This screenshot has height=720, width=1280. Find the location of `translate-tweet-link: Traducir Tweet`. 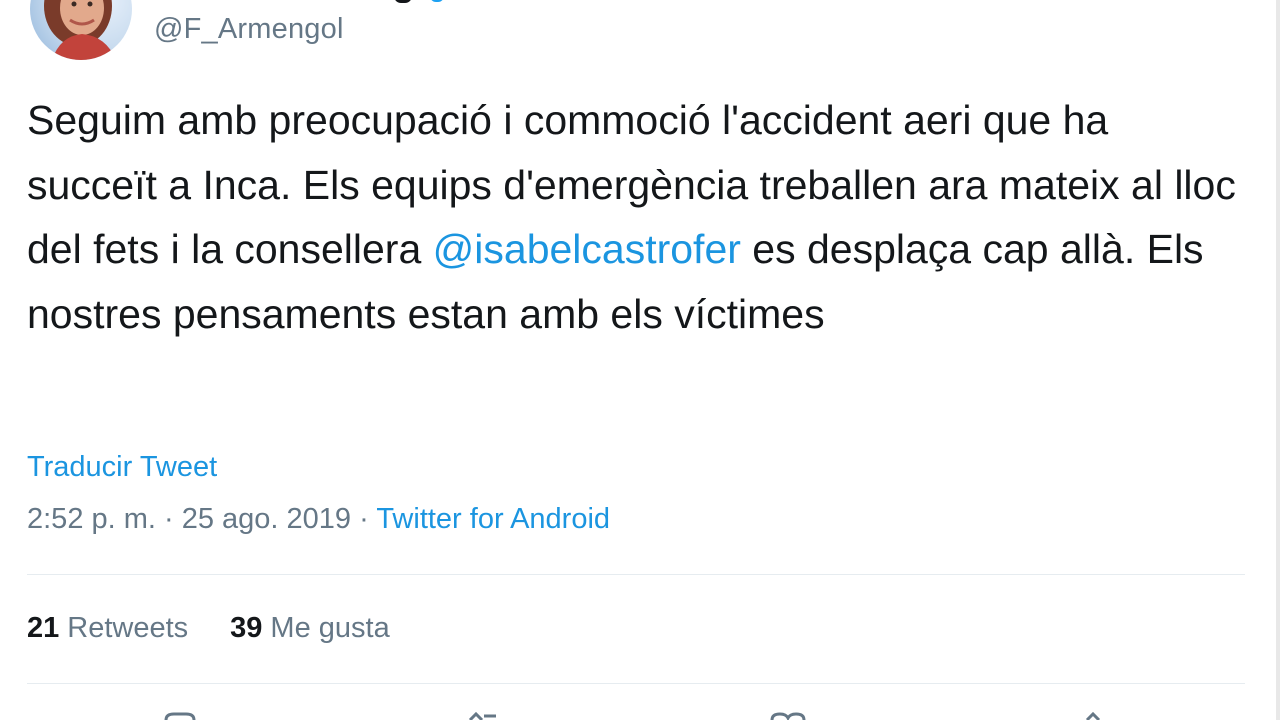

translate-tweet-link: Traducir Tweet is located at coordinates (122, 467).